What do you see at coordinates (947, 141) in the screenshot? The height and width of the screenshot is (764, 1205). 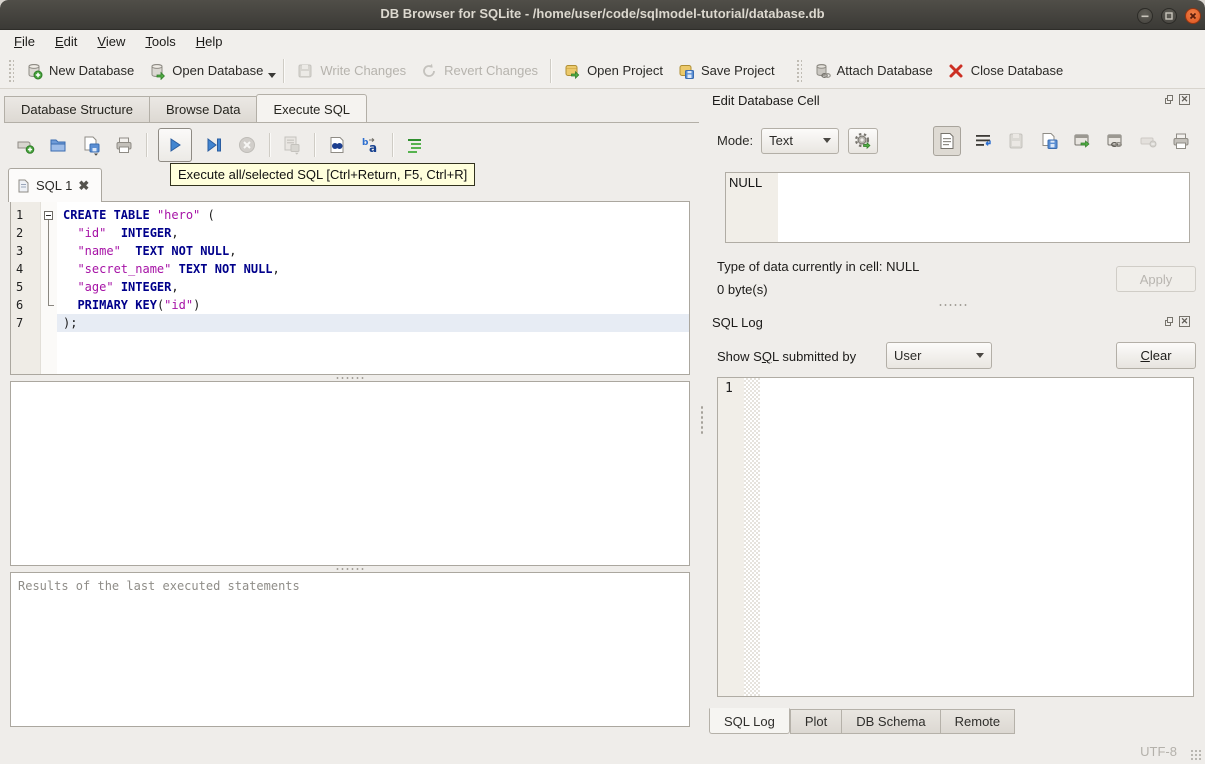 I see `text-mode-toggle` at bounding box center [947, 141].